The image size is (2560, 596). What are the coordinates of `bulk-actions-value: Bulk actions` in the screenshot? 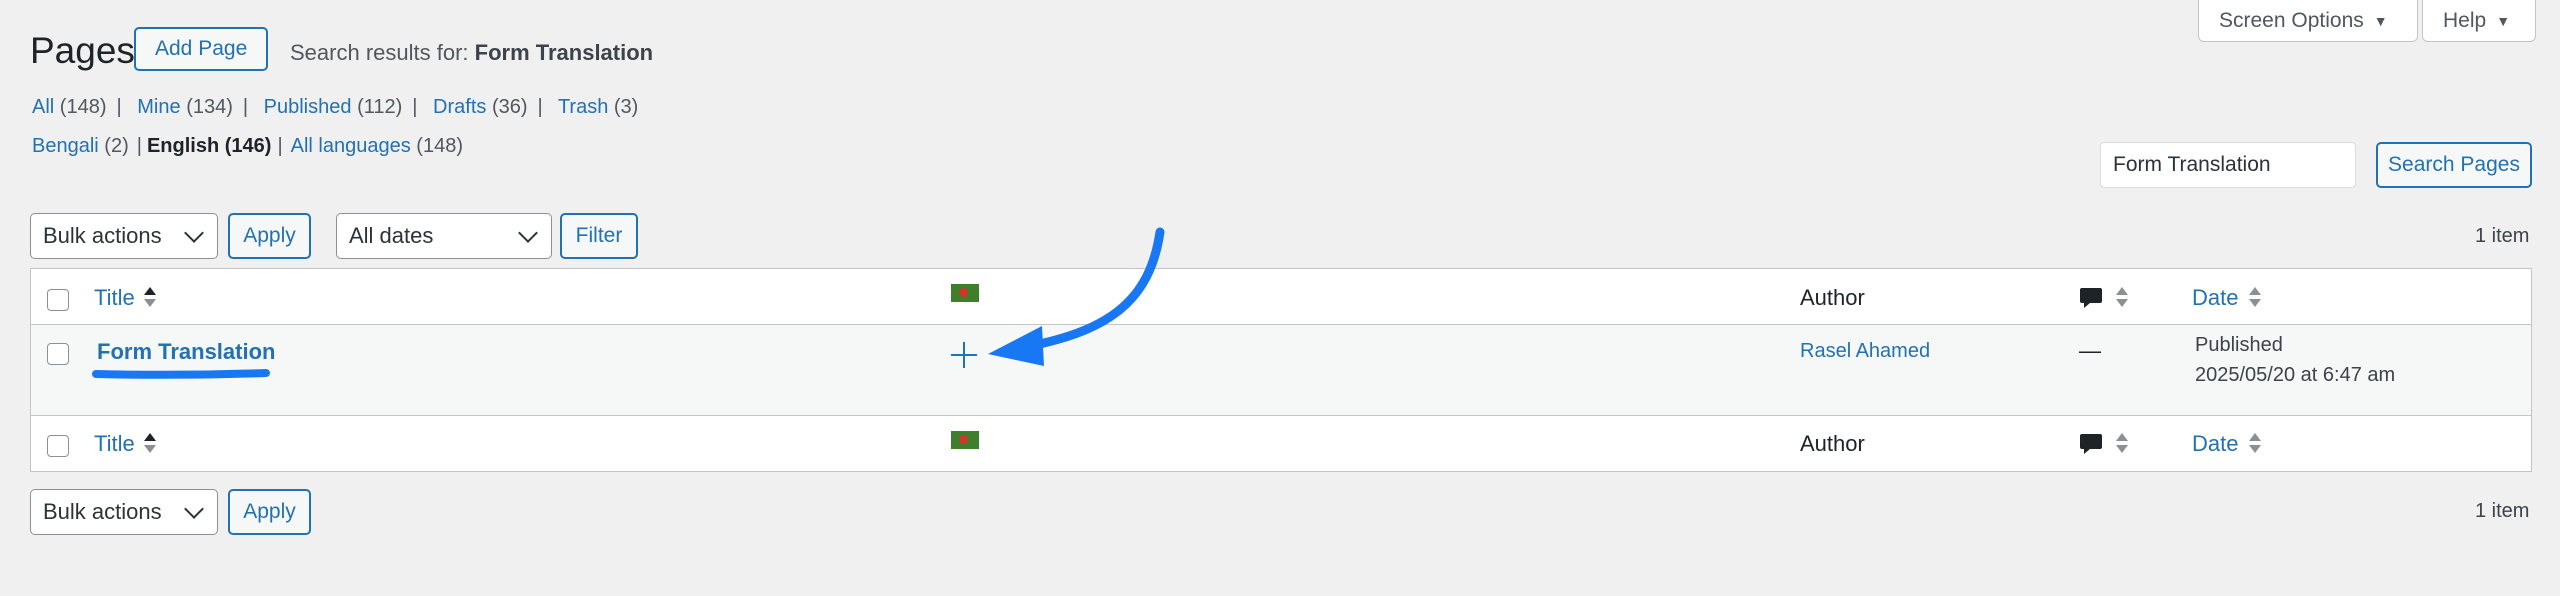 It's located at (102, 511).